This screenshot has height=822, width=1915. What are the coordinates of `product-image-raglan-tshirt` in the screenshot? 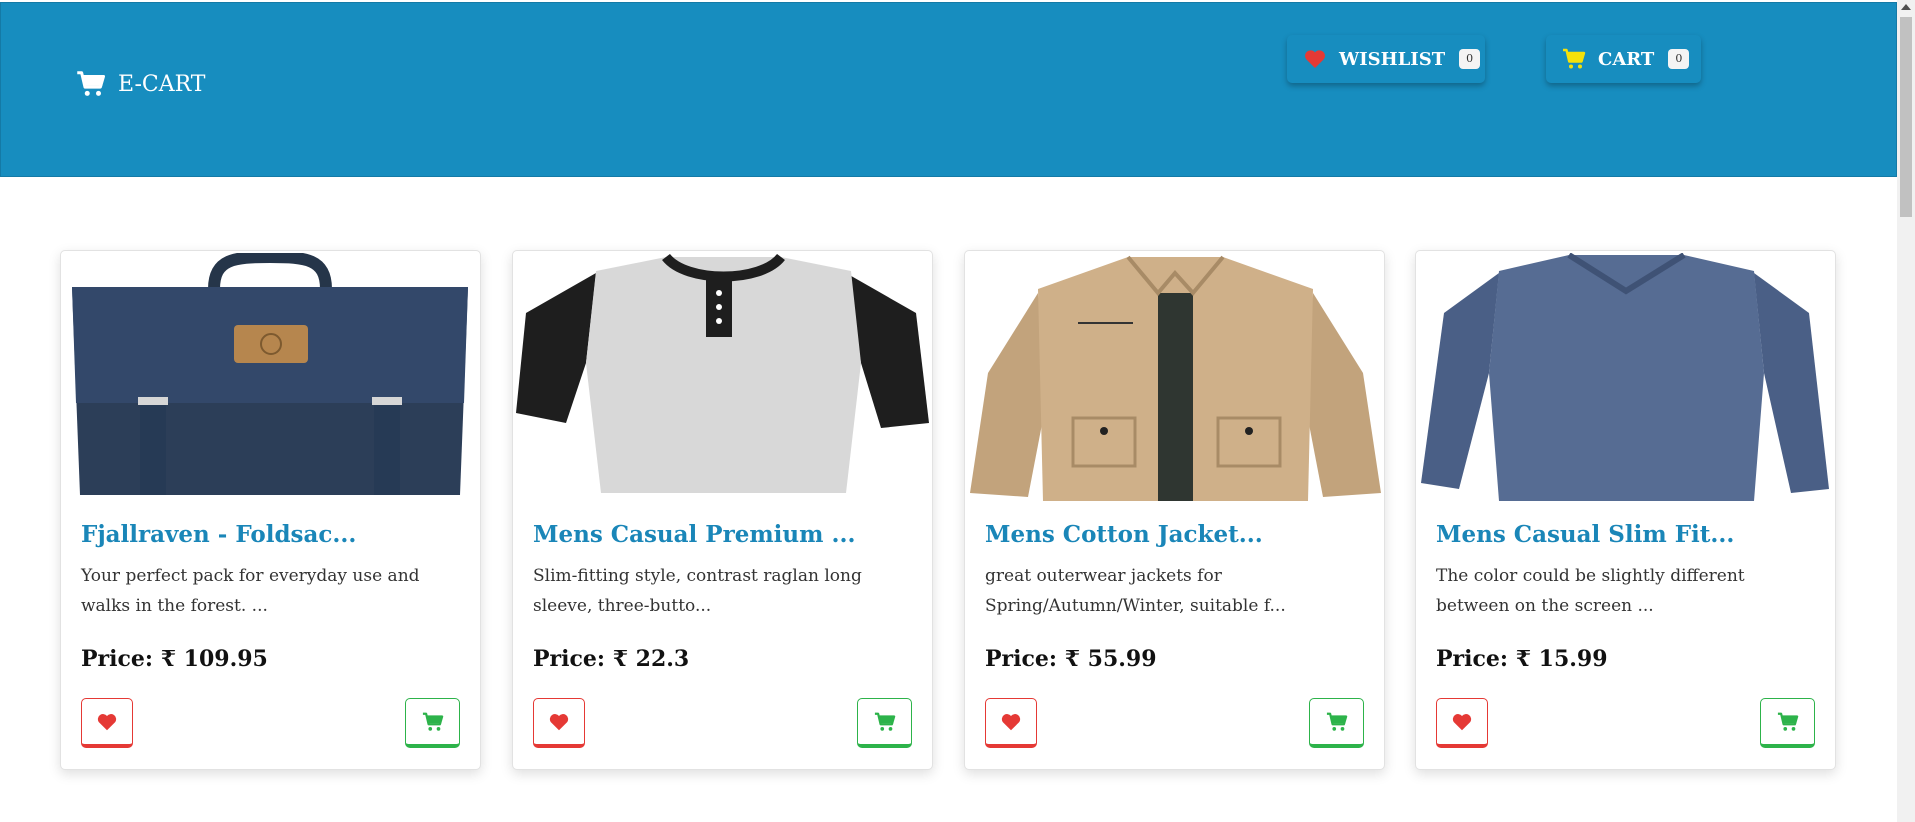 It's located at (722, 377).